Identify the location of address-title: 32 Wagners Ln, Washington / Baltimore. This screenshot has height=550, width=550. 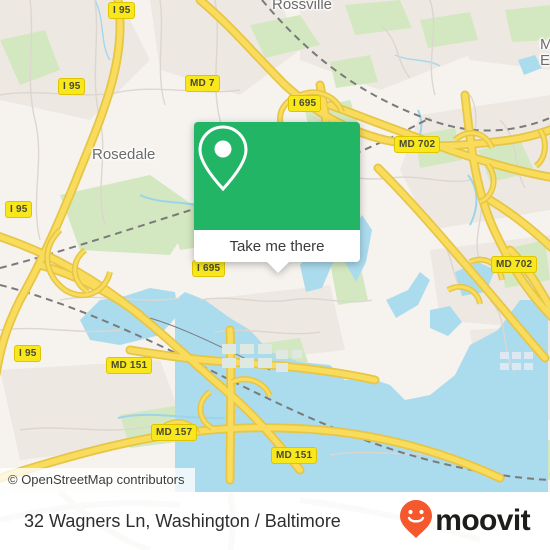
(182, 520).